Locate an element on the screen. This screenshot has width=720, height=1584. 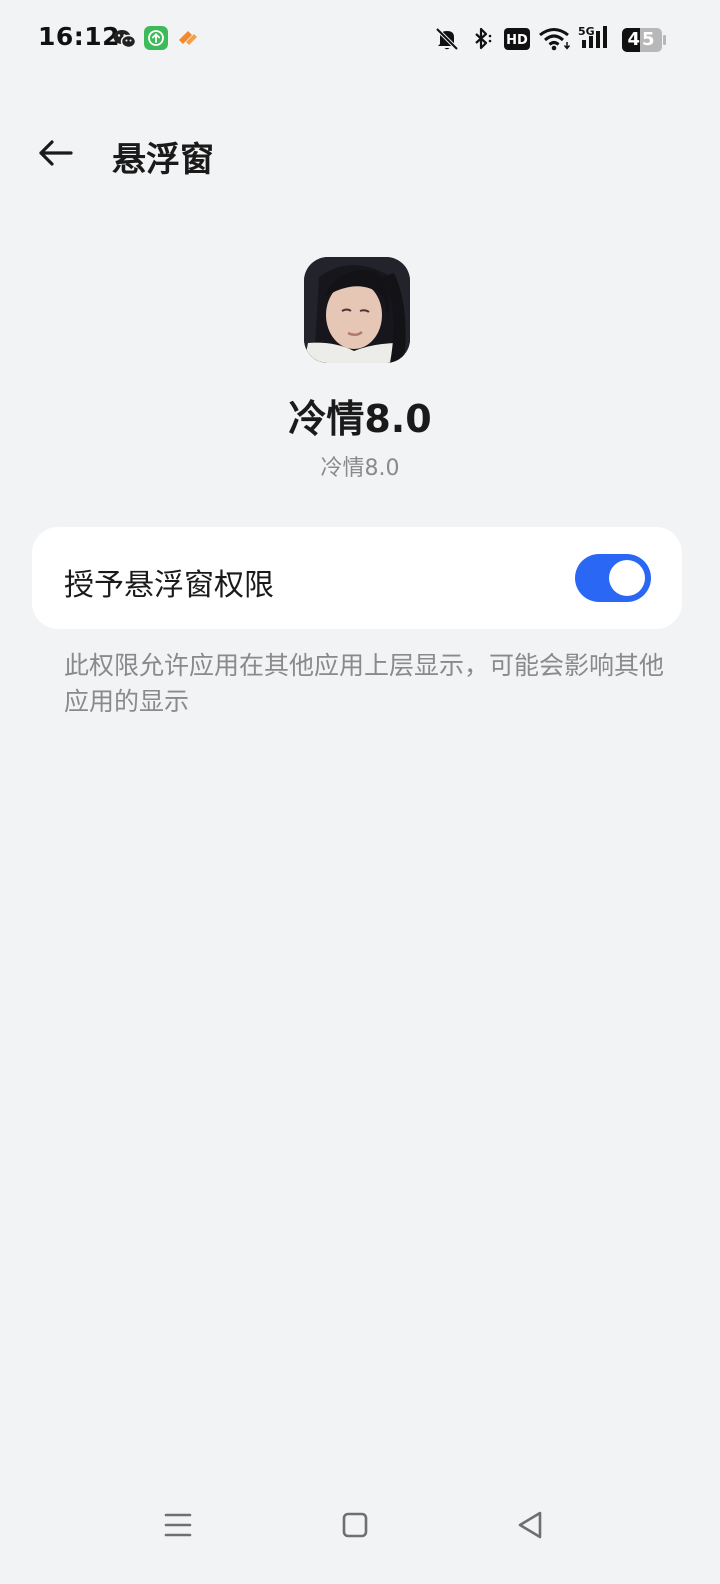
status-bar: 16:12 HD 5G 45 is located at coordinates (360, 40).